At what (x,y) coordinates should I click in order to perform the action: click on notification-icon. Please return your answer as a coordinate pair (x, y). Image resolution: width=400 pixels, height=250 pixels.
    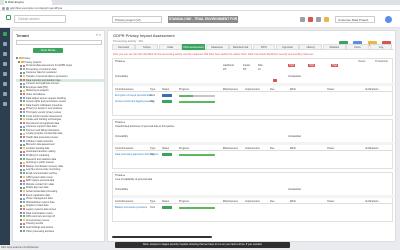
    Looking at the image, I should click on (310, 19).